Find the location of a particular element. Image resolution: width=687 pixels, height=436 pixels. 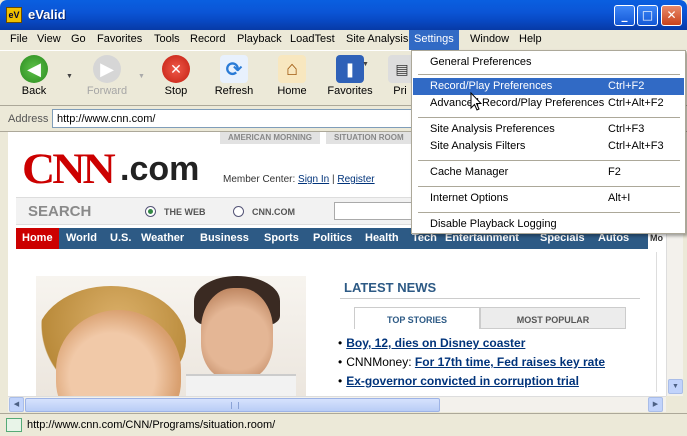

menu-help: Help is located at coordinates (530, 39).